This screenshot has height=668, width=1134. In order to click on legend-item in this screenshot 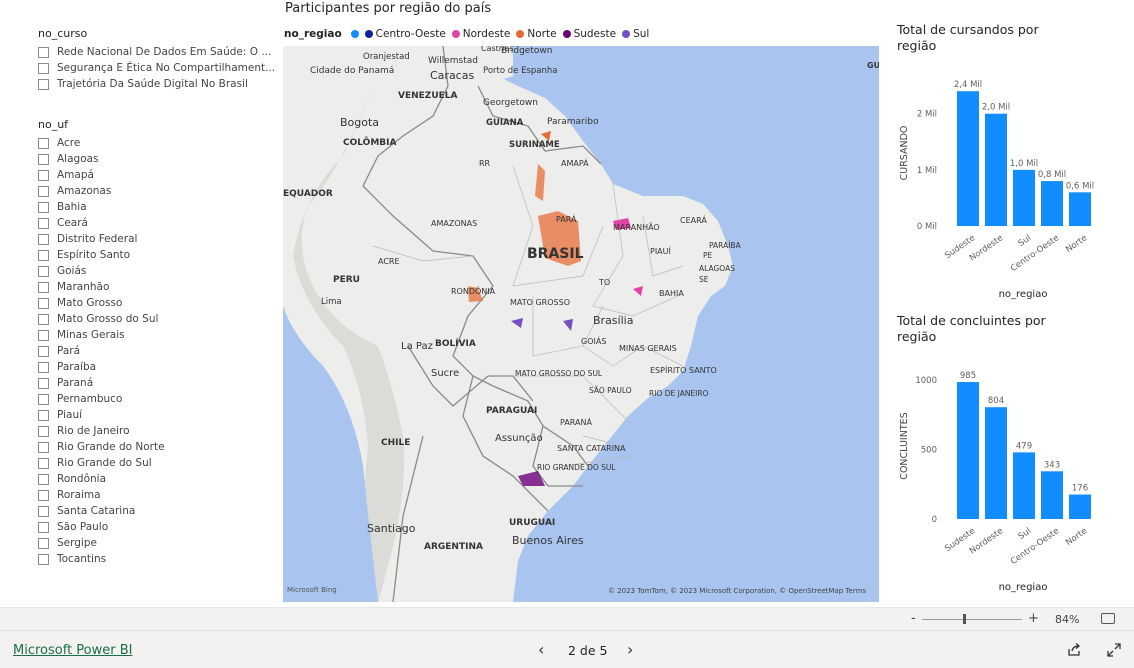, I will do `click(354, 34)`.